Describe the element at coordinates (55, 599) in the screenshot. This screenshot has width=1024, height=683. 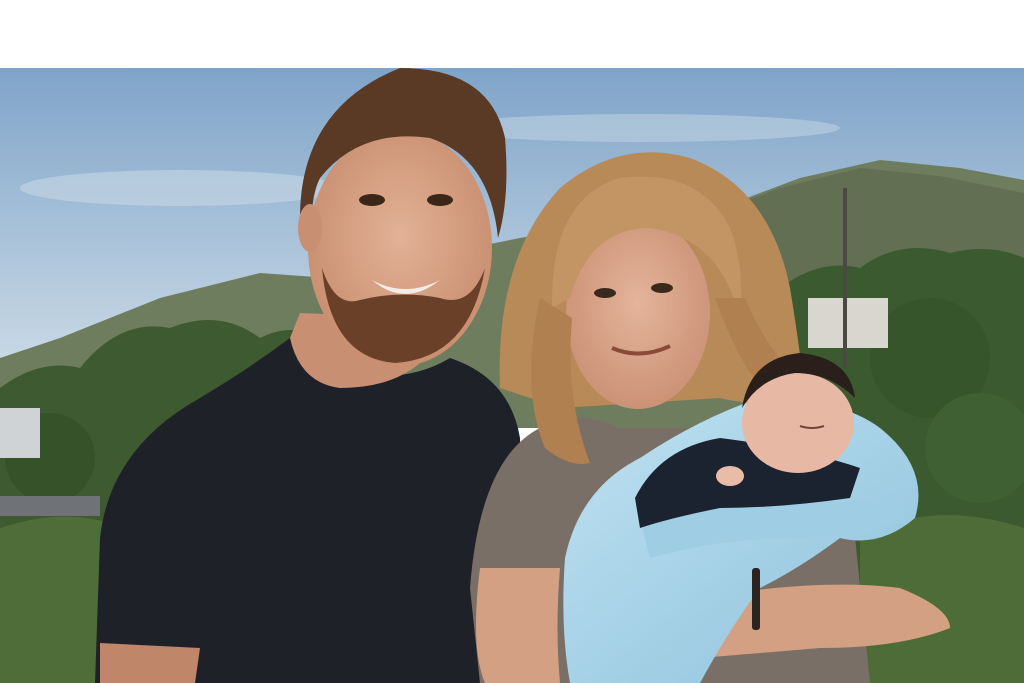
I see `hedge` at that location.